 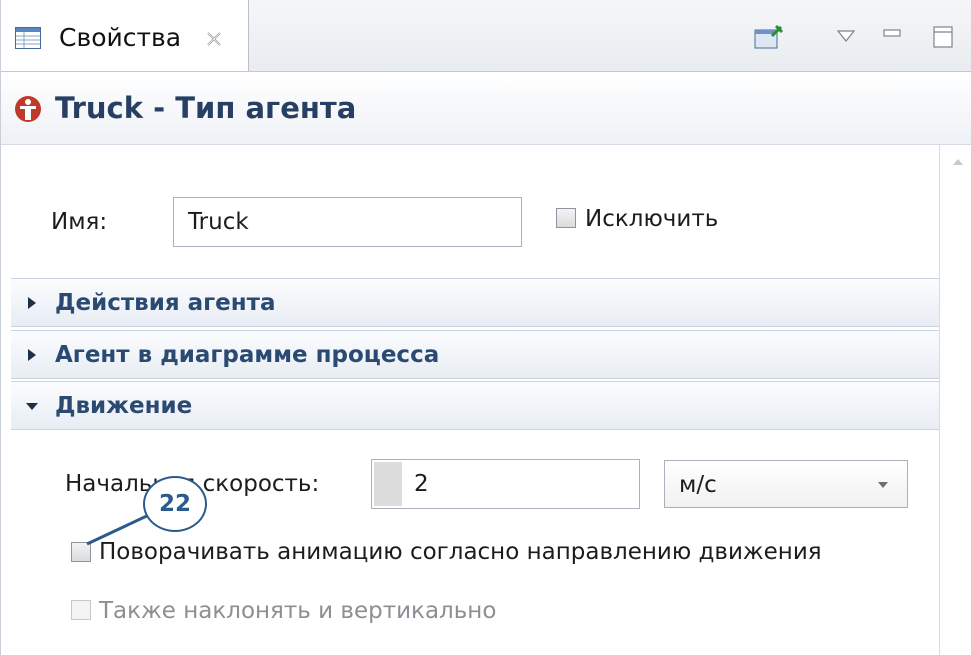 I want to click on speed-unit-select: м/с, so click(x=786, y=484).